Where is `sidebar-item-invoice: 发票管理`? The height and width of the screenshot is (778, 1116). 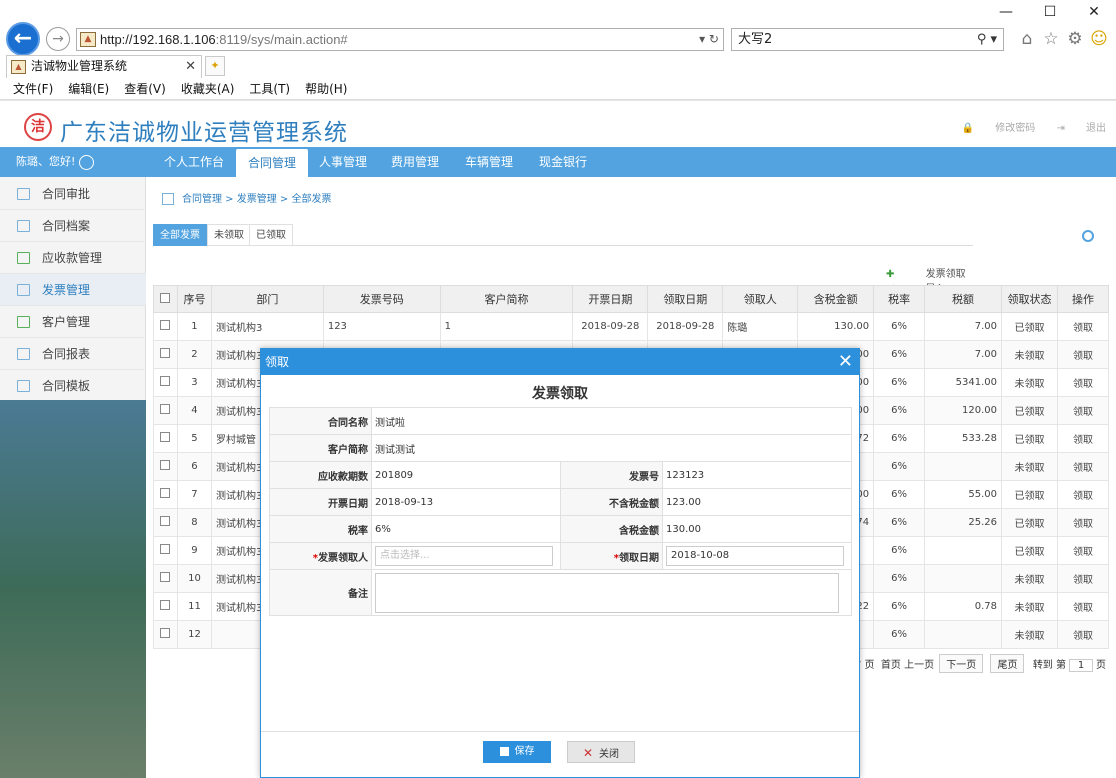 sidebar-item-invoice: 发票管理 is located at coordinates (73, 290).